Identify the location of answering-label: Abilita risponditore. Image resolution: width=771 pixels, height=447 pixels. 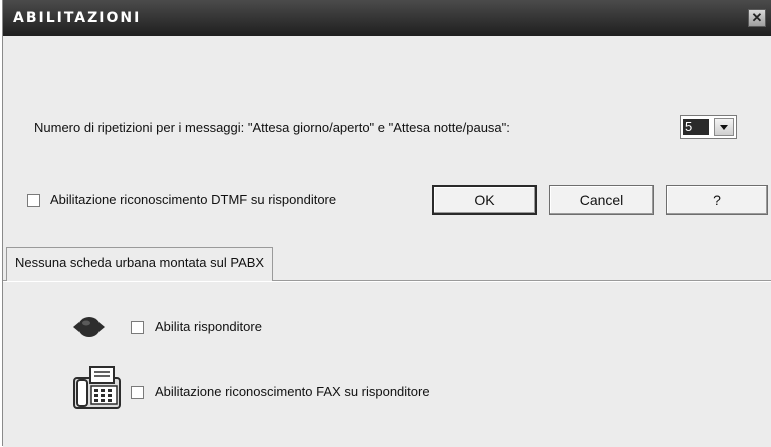
(208, 326).